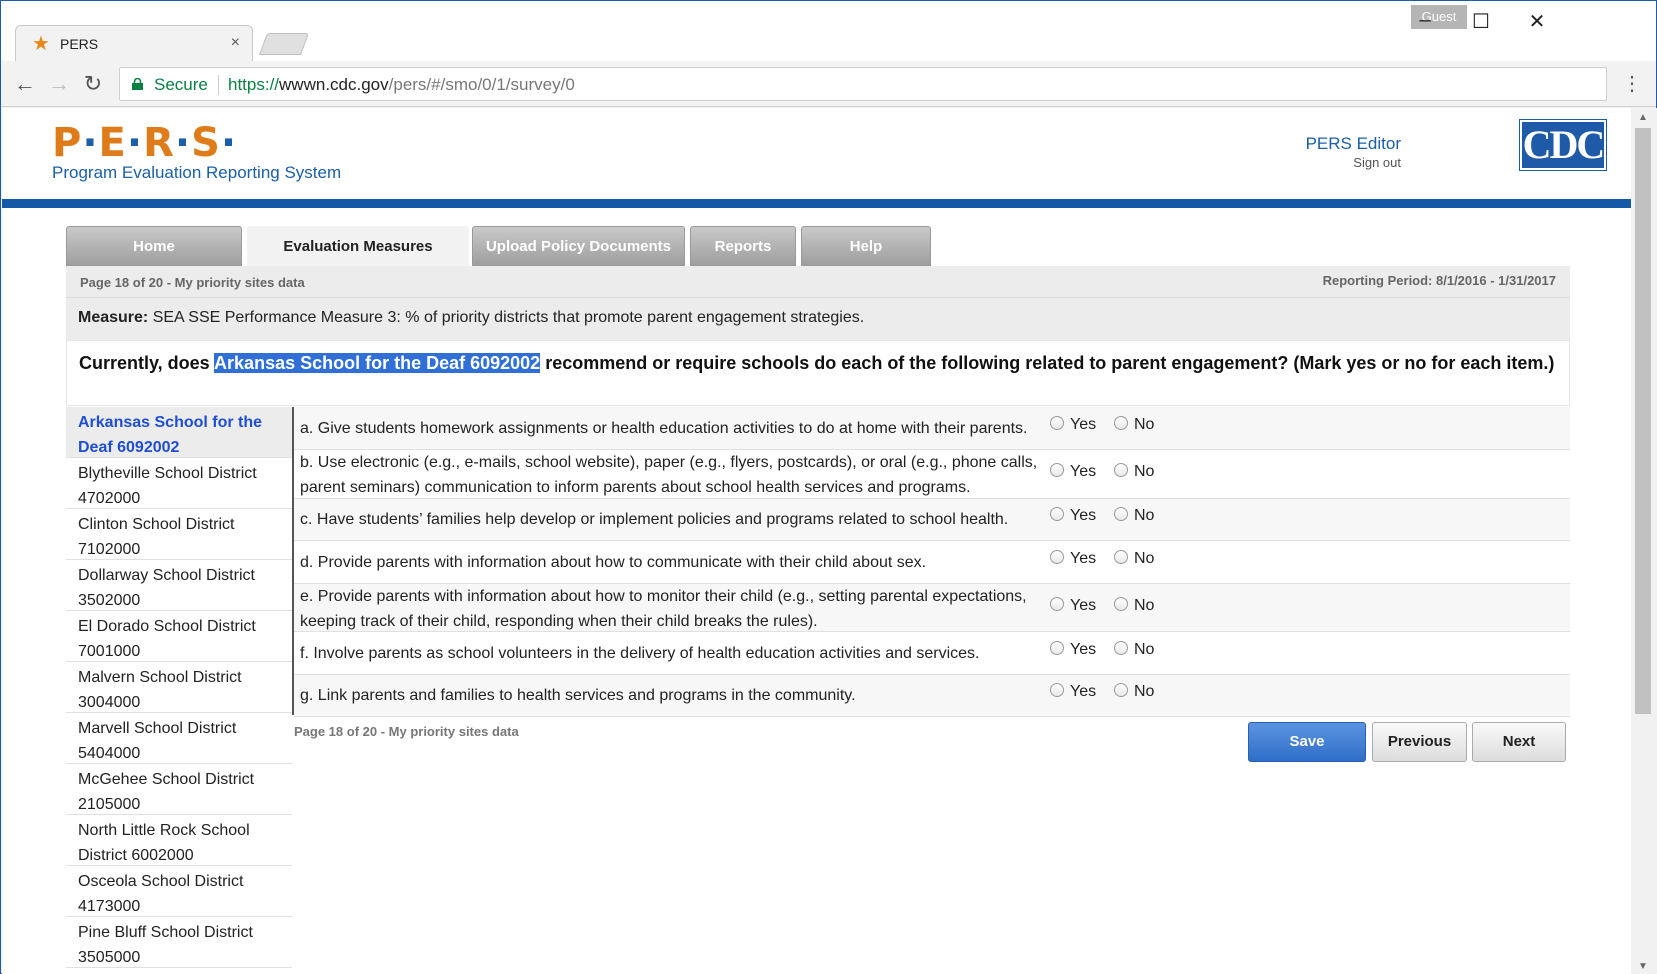 The width and height of the screenshot is (1657, 974). Describe the element at coordinates (109, 600) in the screenshot. I see `site-id: 3502000` at that location.